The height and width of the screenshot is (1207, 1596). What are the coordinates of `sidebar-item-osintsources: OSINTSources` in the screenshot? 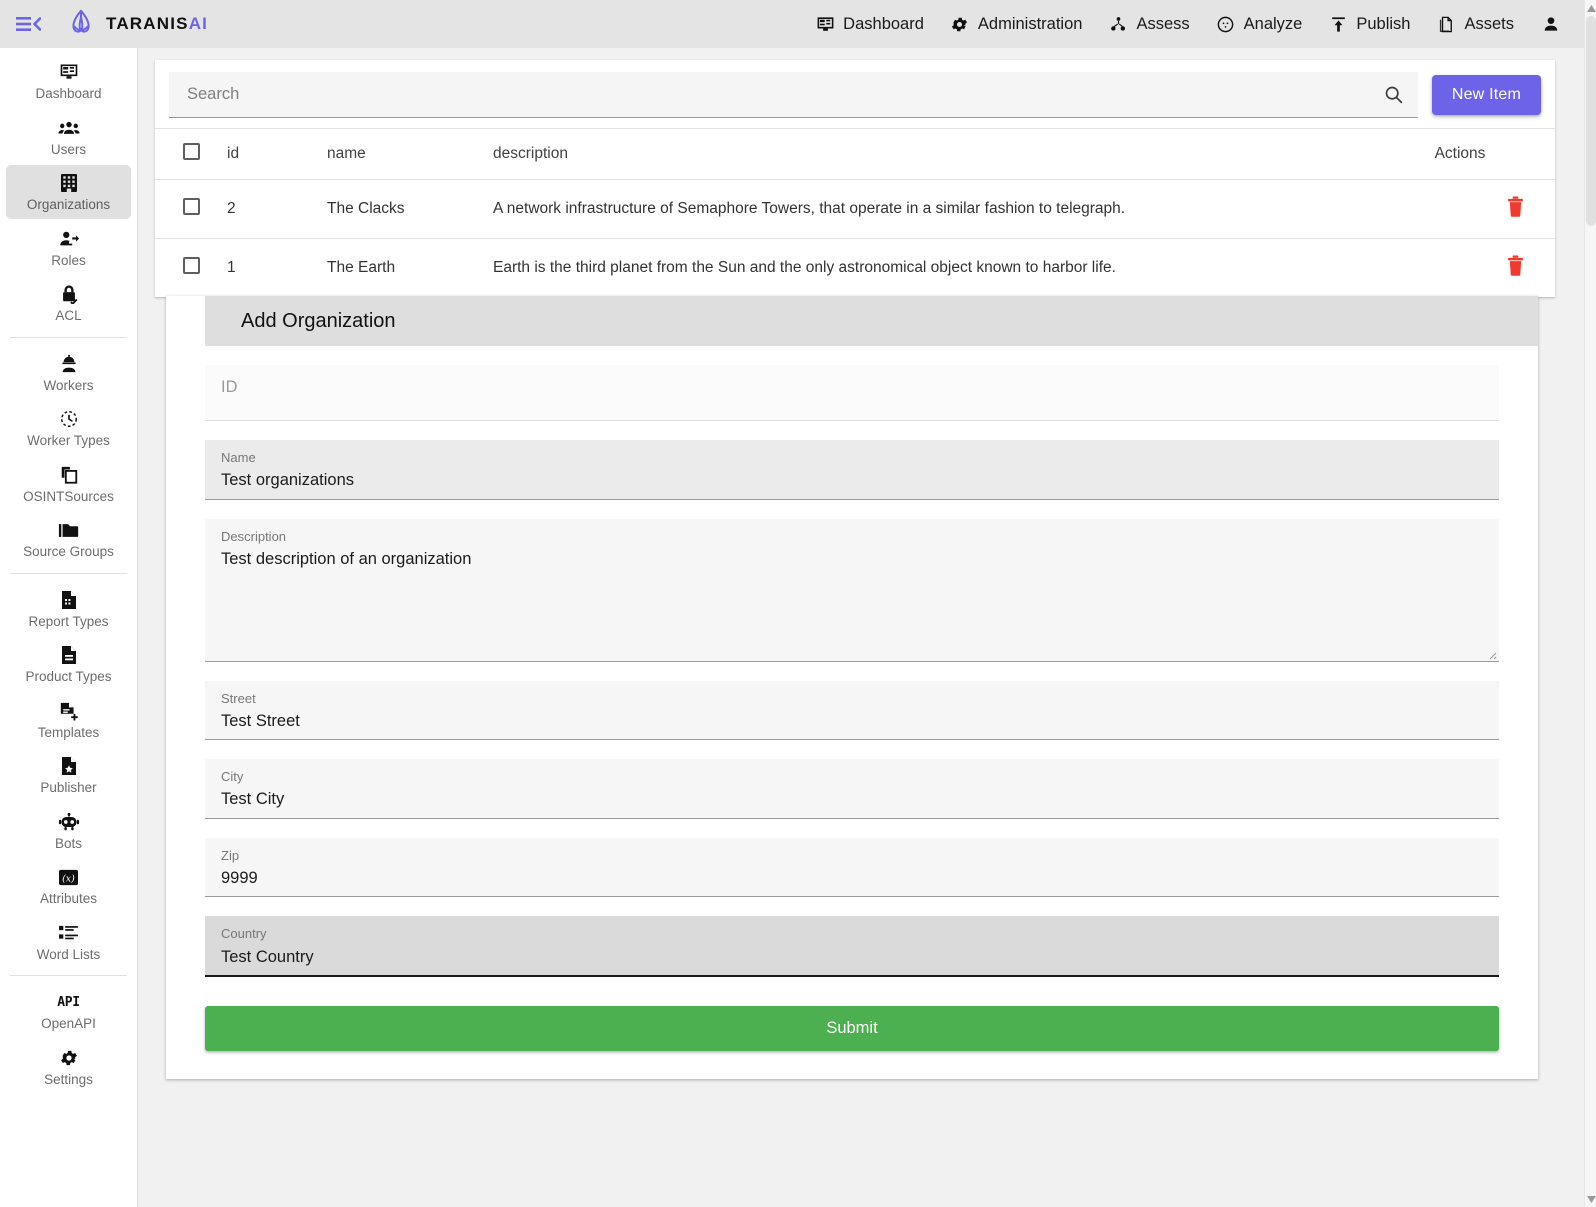 It's located at (68, 484).